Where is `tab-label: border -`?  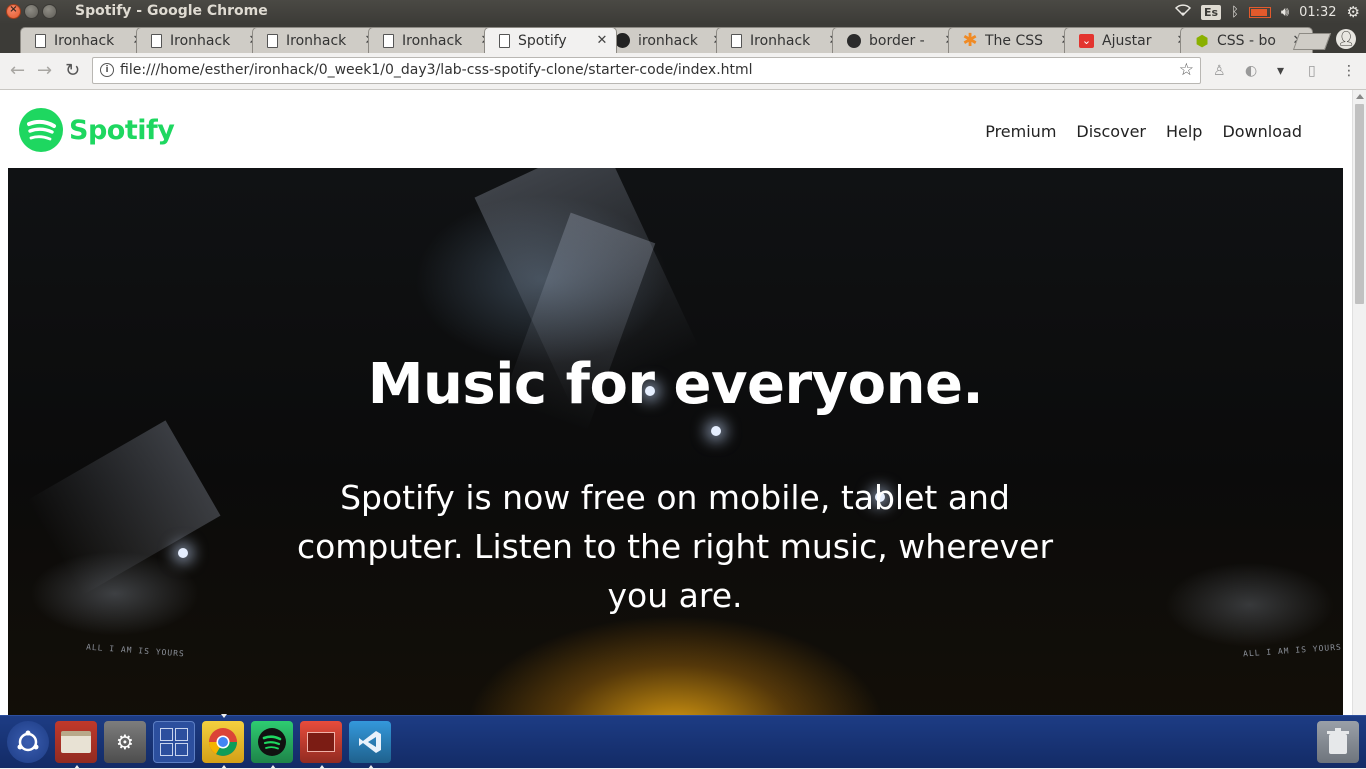
tab-label: border - is located at coordinates (897, 40).